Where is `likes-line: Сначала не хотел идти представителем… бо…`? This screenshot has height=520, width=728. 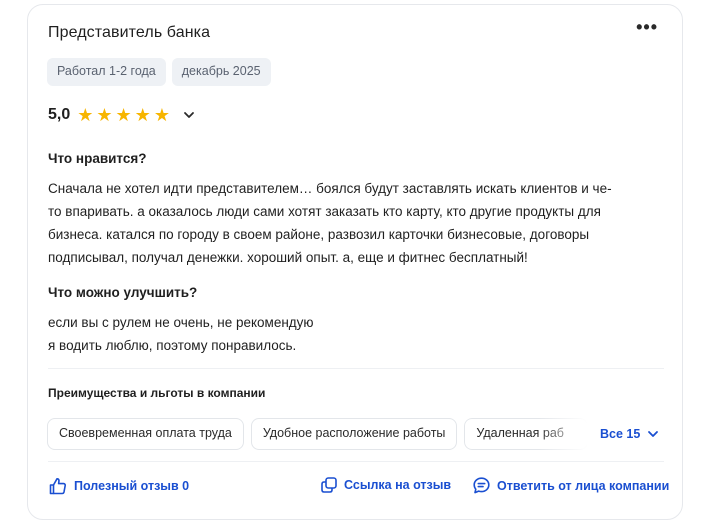
likes-line: Сначала не хотел идти представителем… бо… is located at coordinates (330, 188).